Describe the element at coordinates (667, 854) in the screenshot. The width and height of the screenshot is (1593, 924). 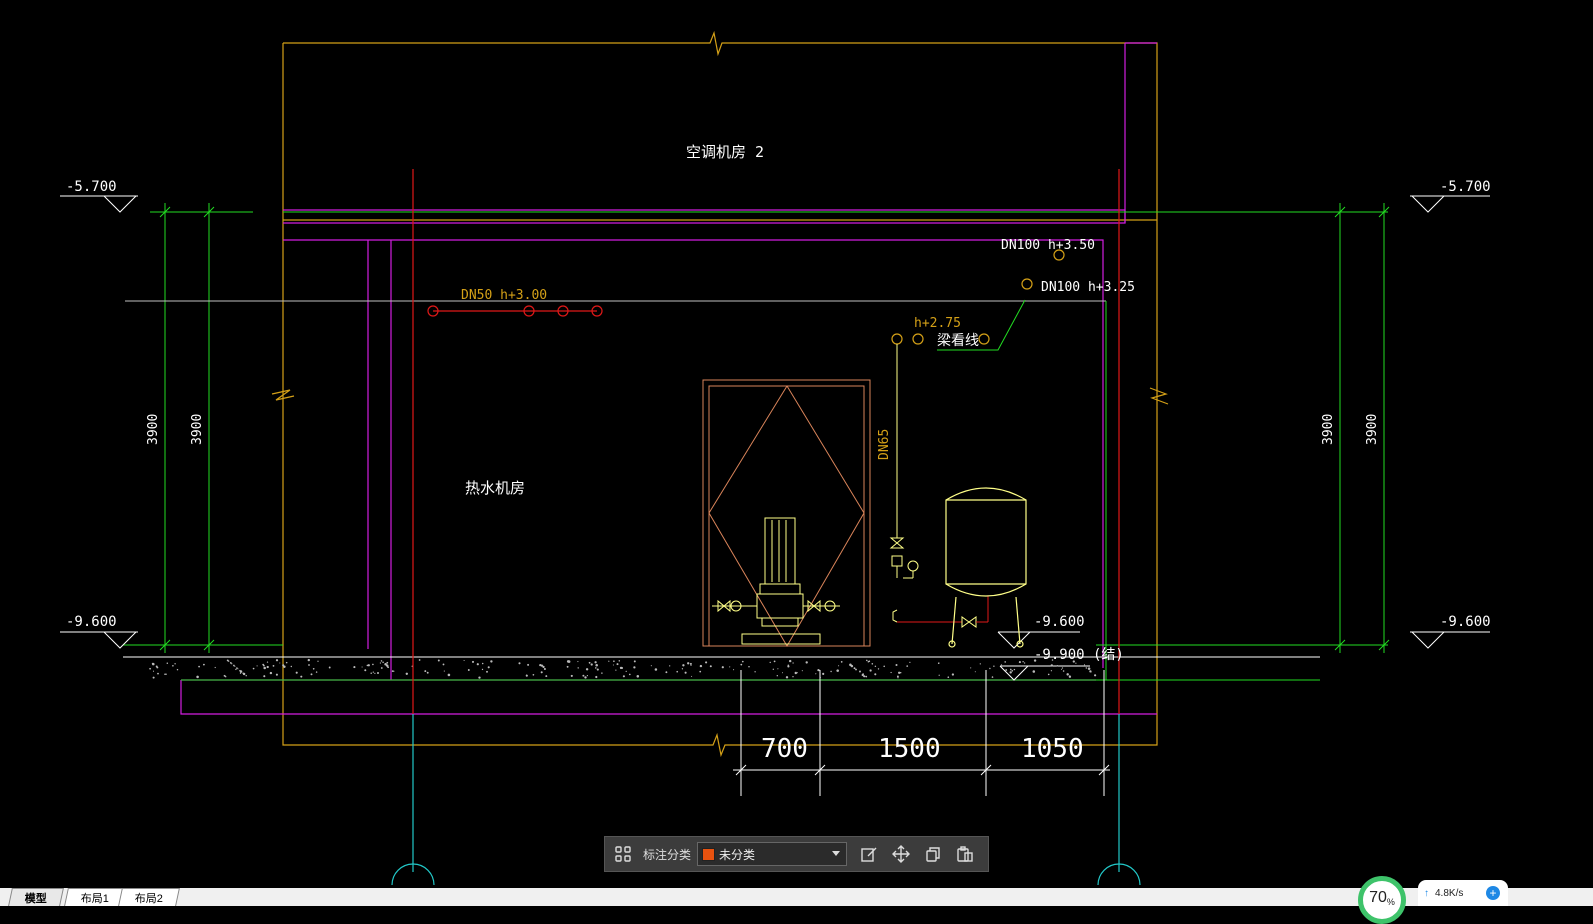
I see `category-label: 标注分类` at that location.